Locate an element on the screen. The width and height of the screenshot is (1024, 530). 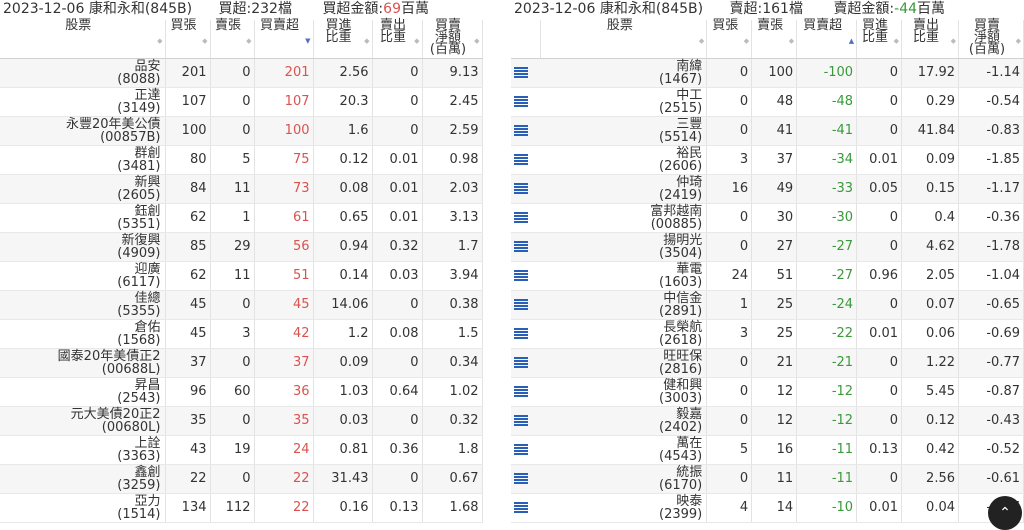
stock-name: 鑫創 is located at coordinates (80, 472).